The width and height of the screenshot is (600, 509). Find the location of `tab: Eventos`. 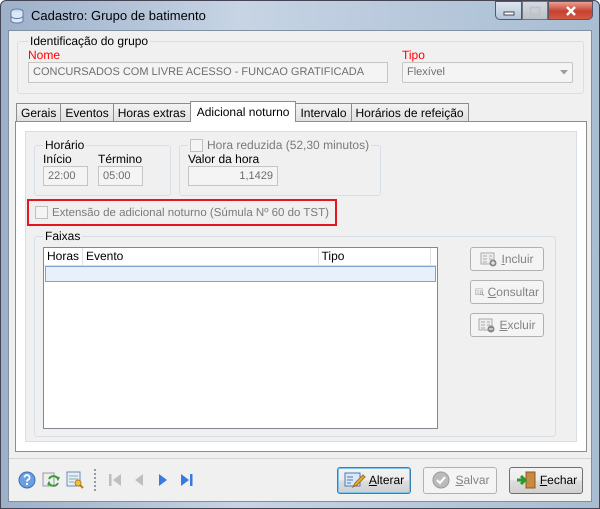

tab: Eventos is located at coordinates (87, 112).